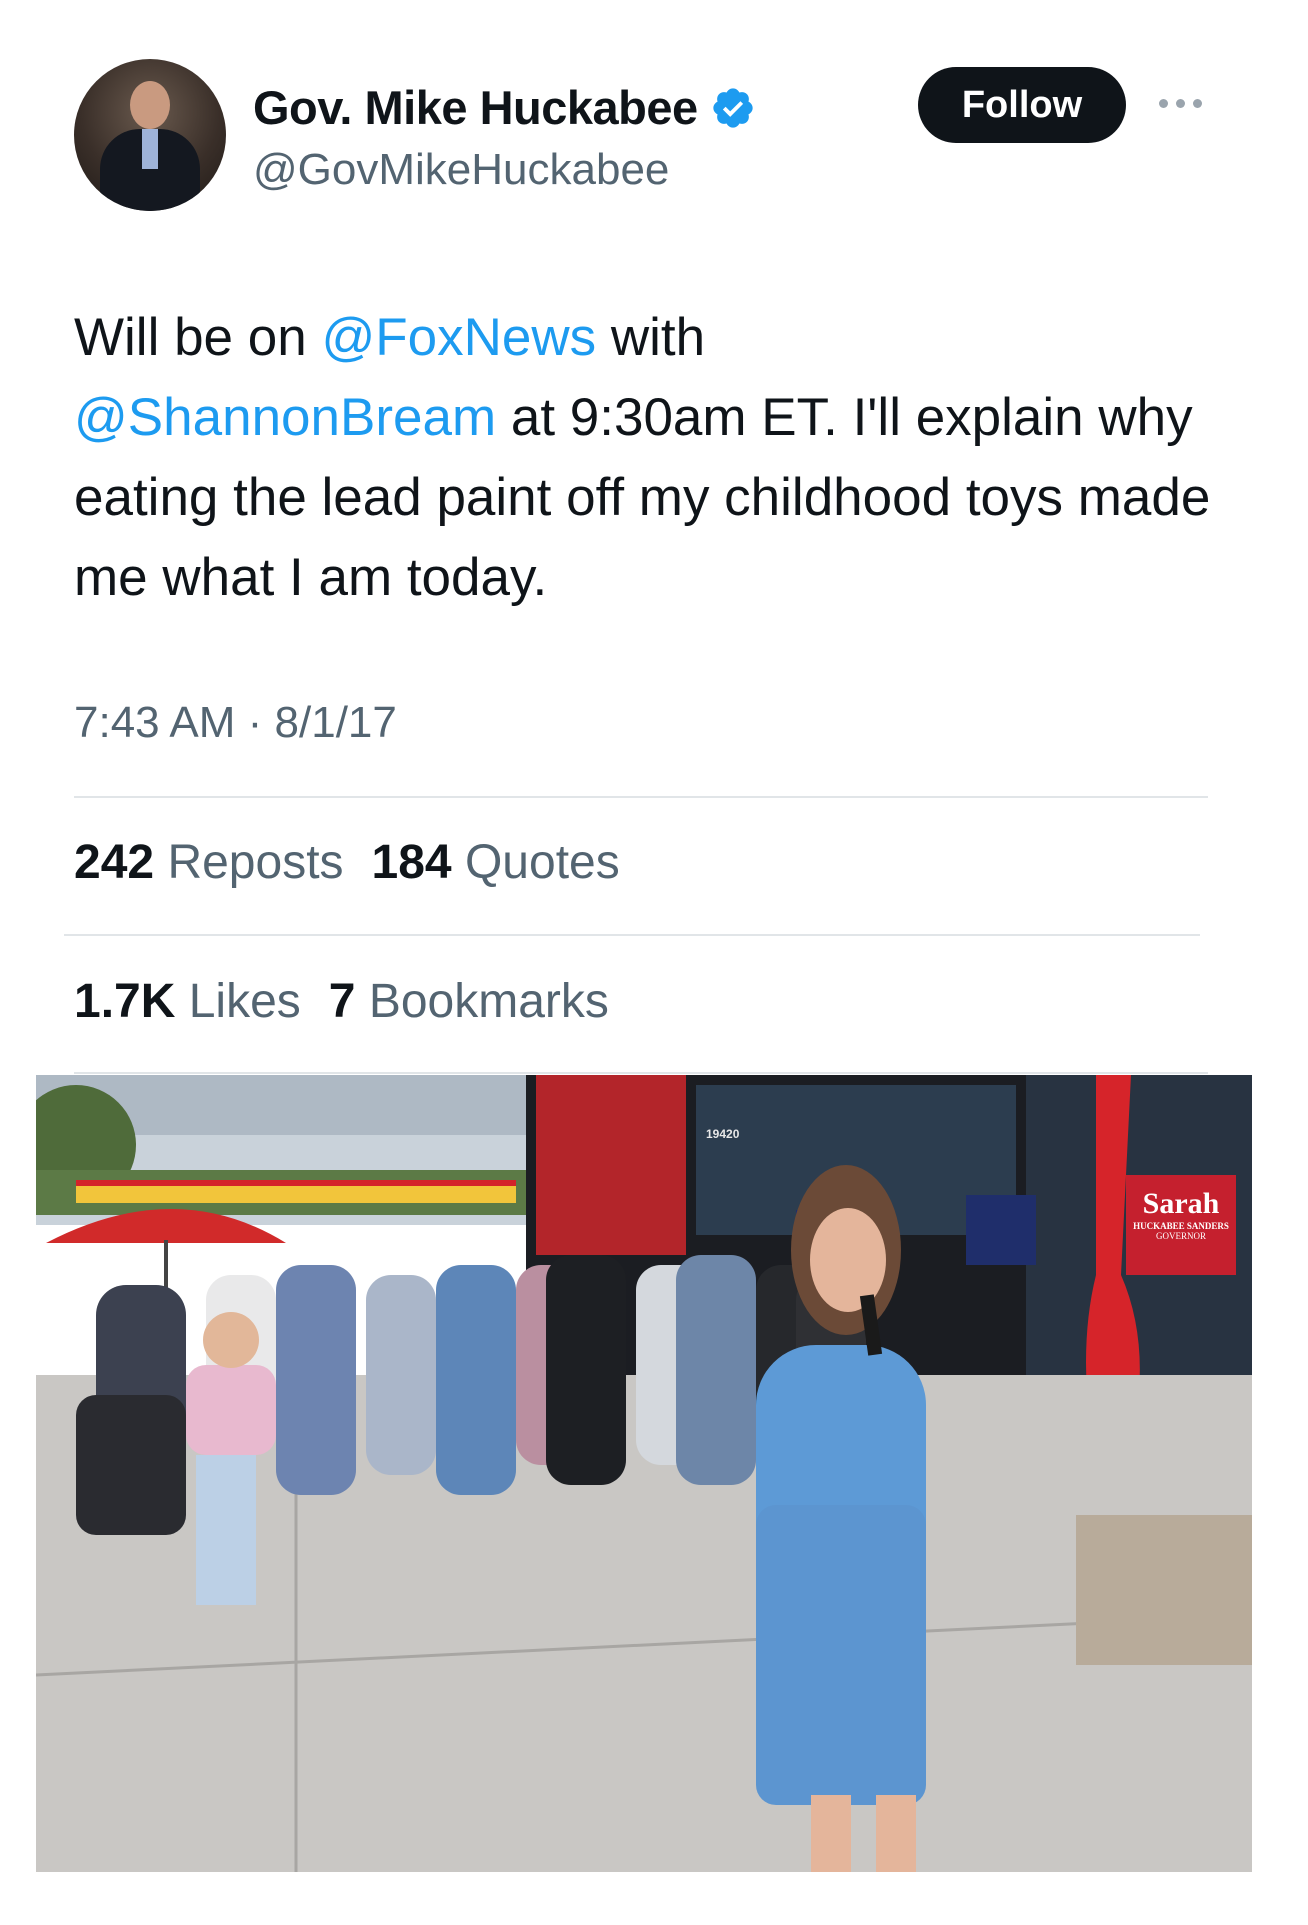 The width and height of the screenshot is (1308, 1925). What do you see at coordinates (488, 1001) in the screenshot?
I see `bookmarks-label: Bookmarks` at bounding box center [488, 1001].